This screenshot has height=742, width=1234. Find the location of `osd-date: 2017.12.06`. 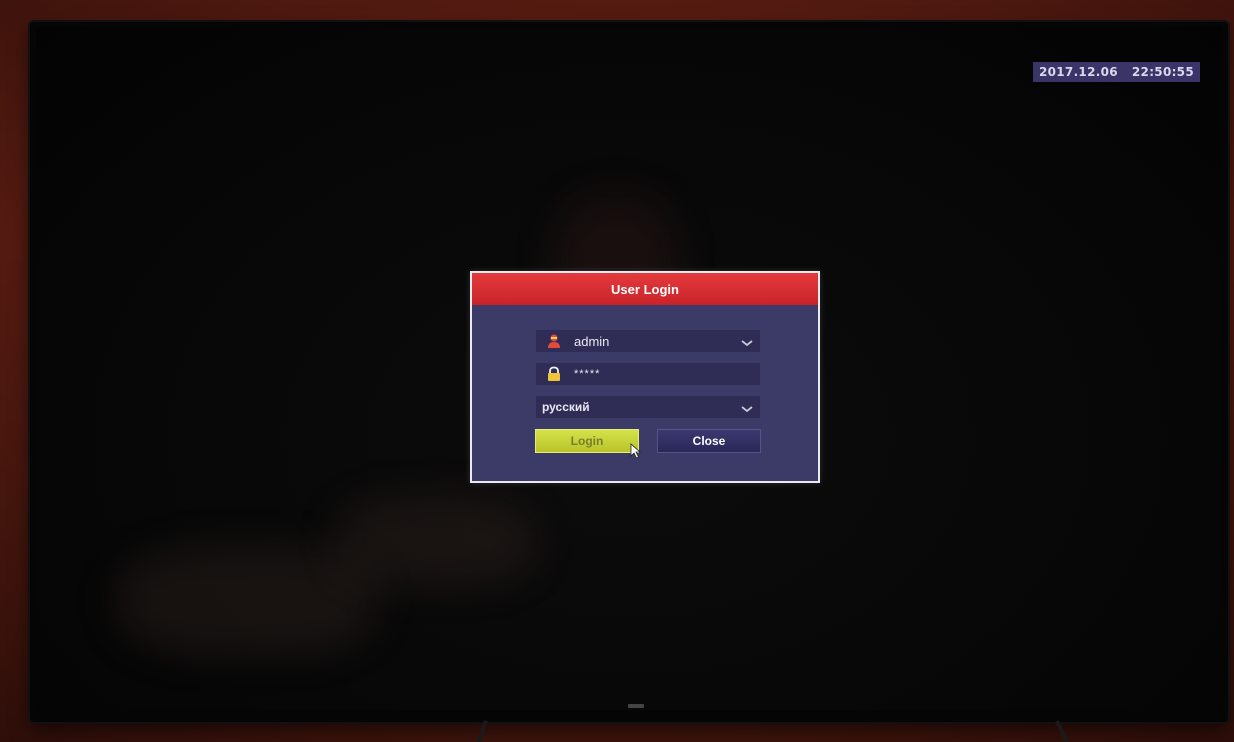

osd-date: 2017.12.06 is located at coordinates (1078, 72).